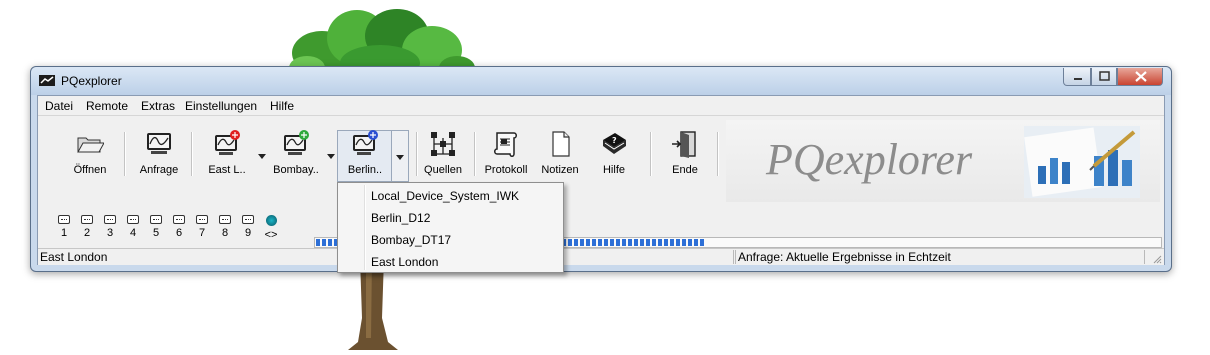 This screenshot has width=1210, height=355. I want to click on brand-banner: PQexplorer, so click(943, 161).